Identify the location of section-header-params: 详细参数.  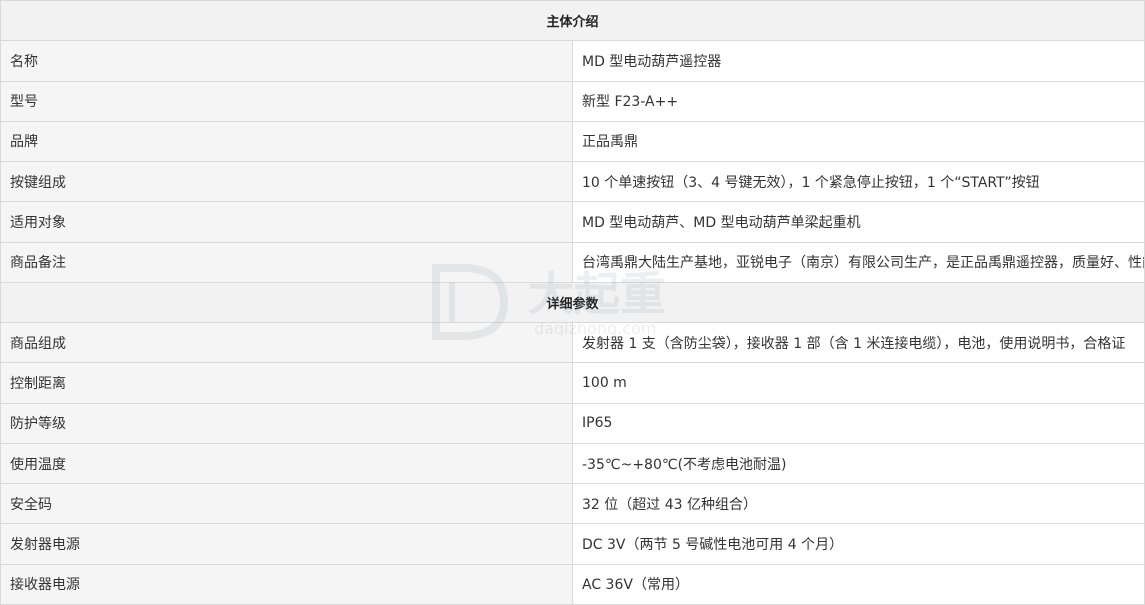
(572, 302).